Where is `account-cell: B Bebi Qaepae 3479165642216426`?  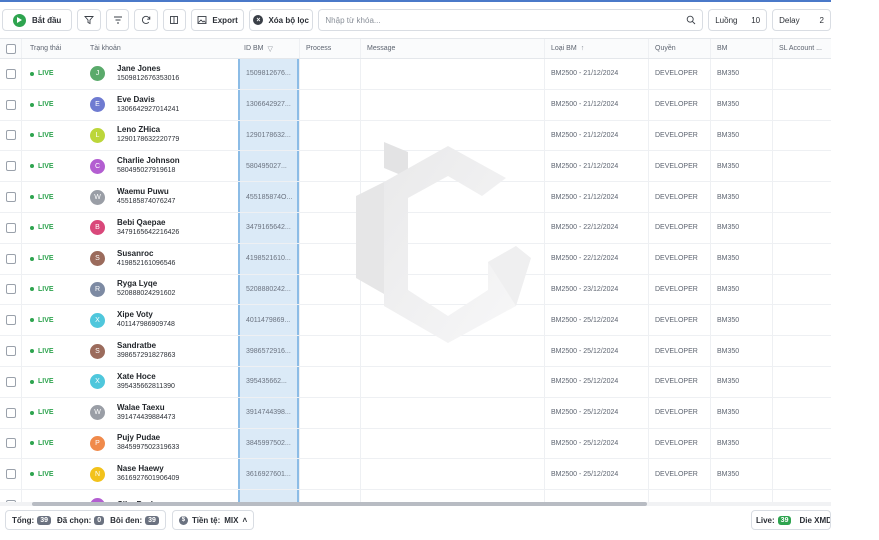 account-cell: B Bebi Qaepae 3479165642216426 is located at coordinates (161, 228).